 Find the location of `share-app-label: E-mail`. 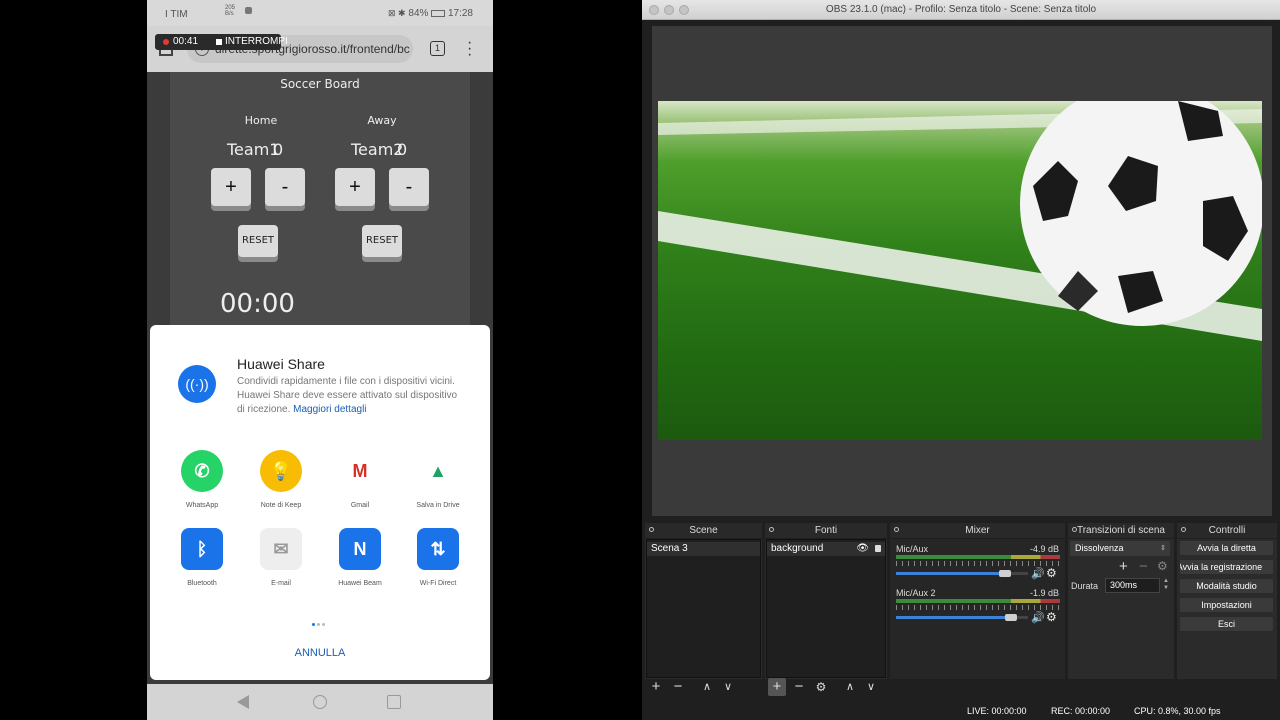

share-app-label: E-mail is located at coordinates (281, 583).